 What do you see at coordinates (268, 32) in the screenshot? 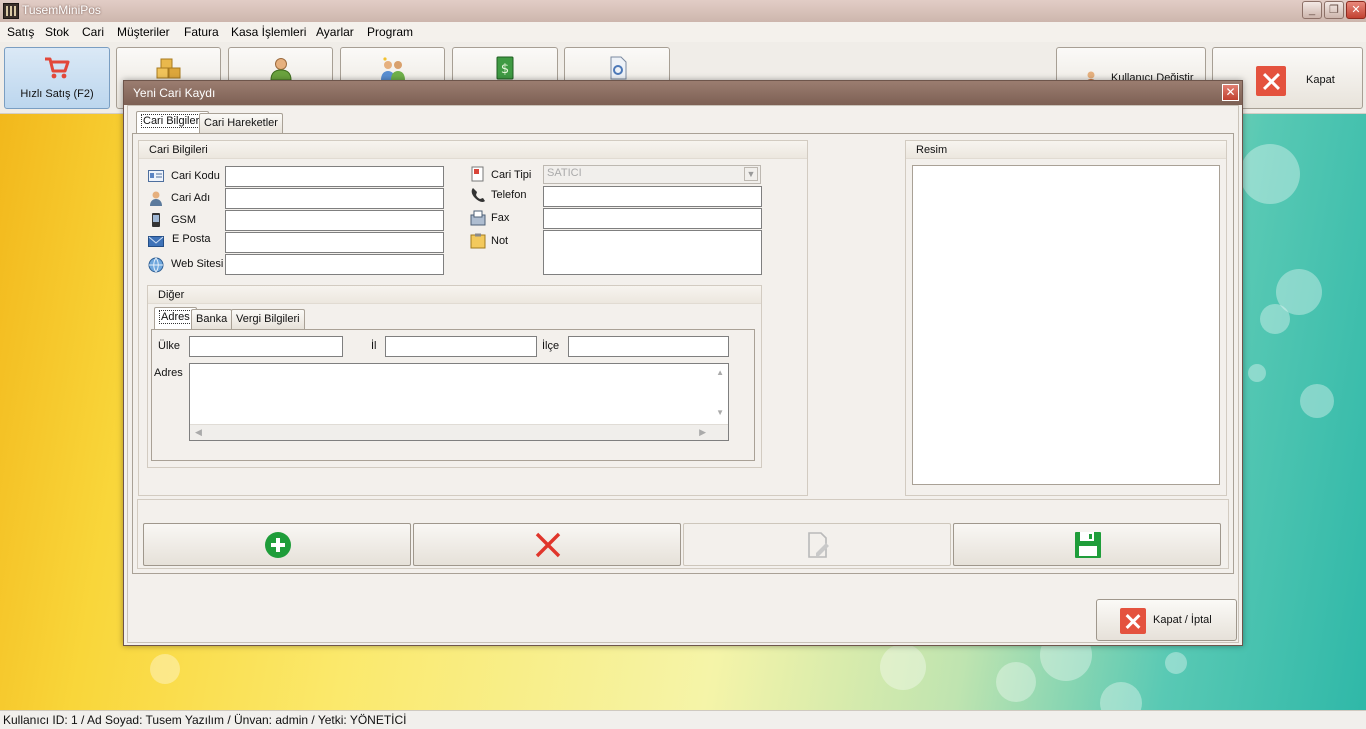
I see `menu-kasa-islemleri: Kasa İşlemleri` at bounding box center [268, 32].